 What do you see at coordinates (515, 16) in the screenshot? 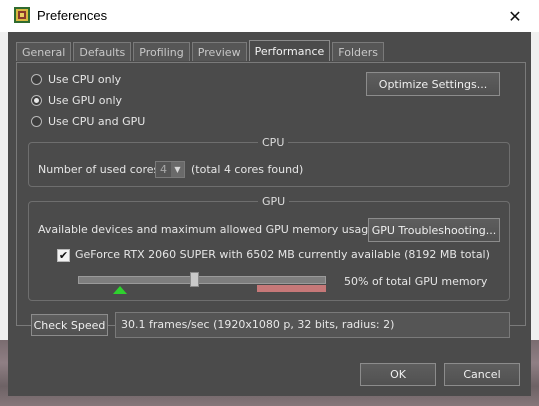
I see `close-icon: ✕` at bounding box center [515, 16].